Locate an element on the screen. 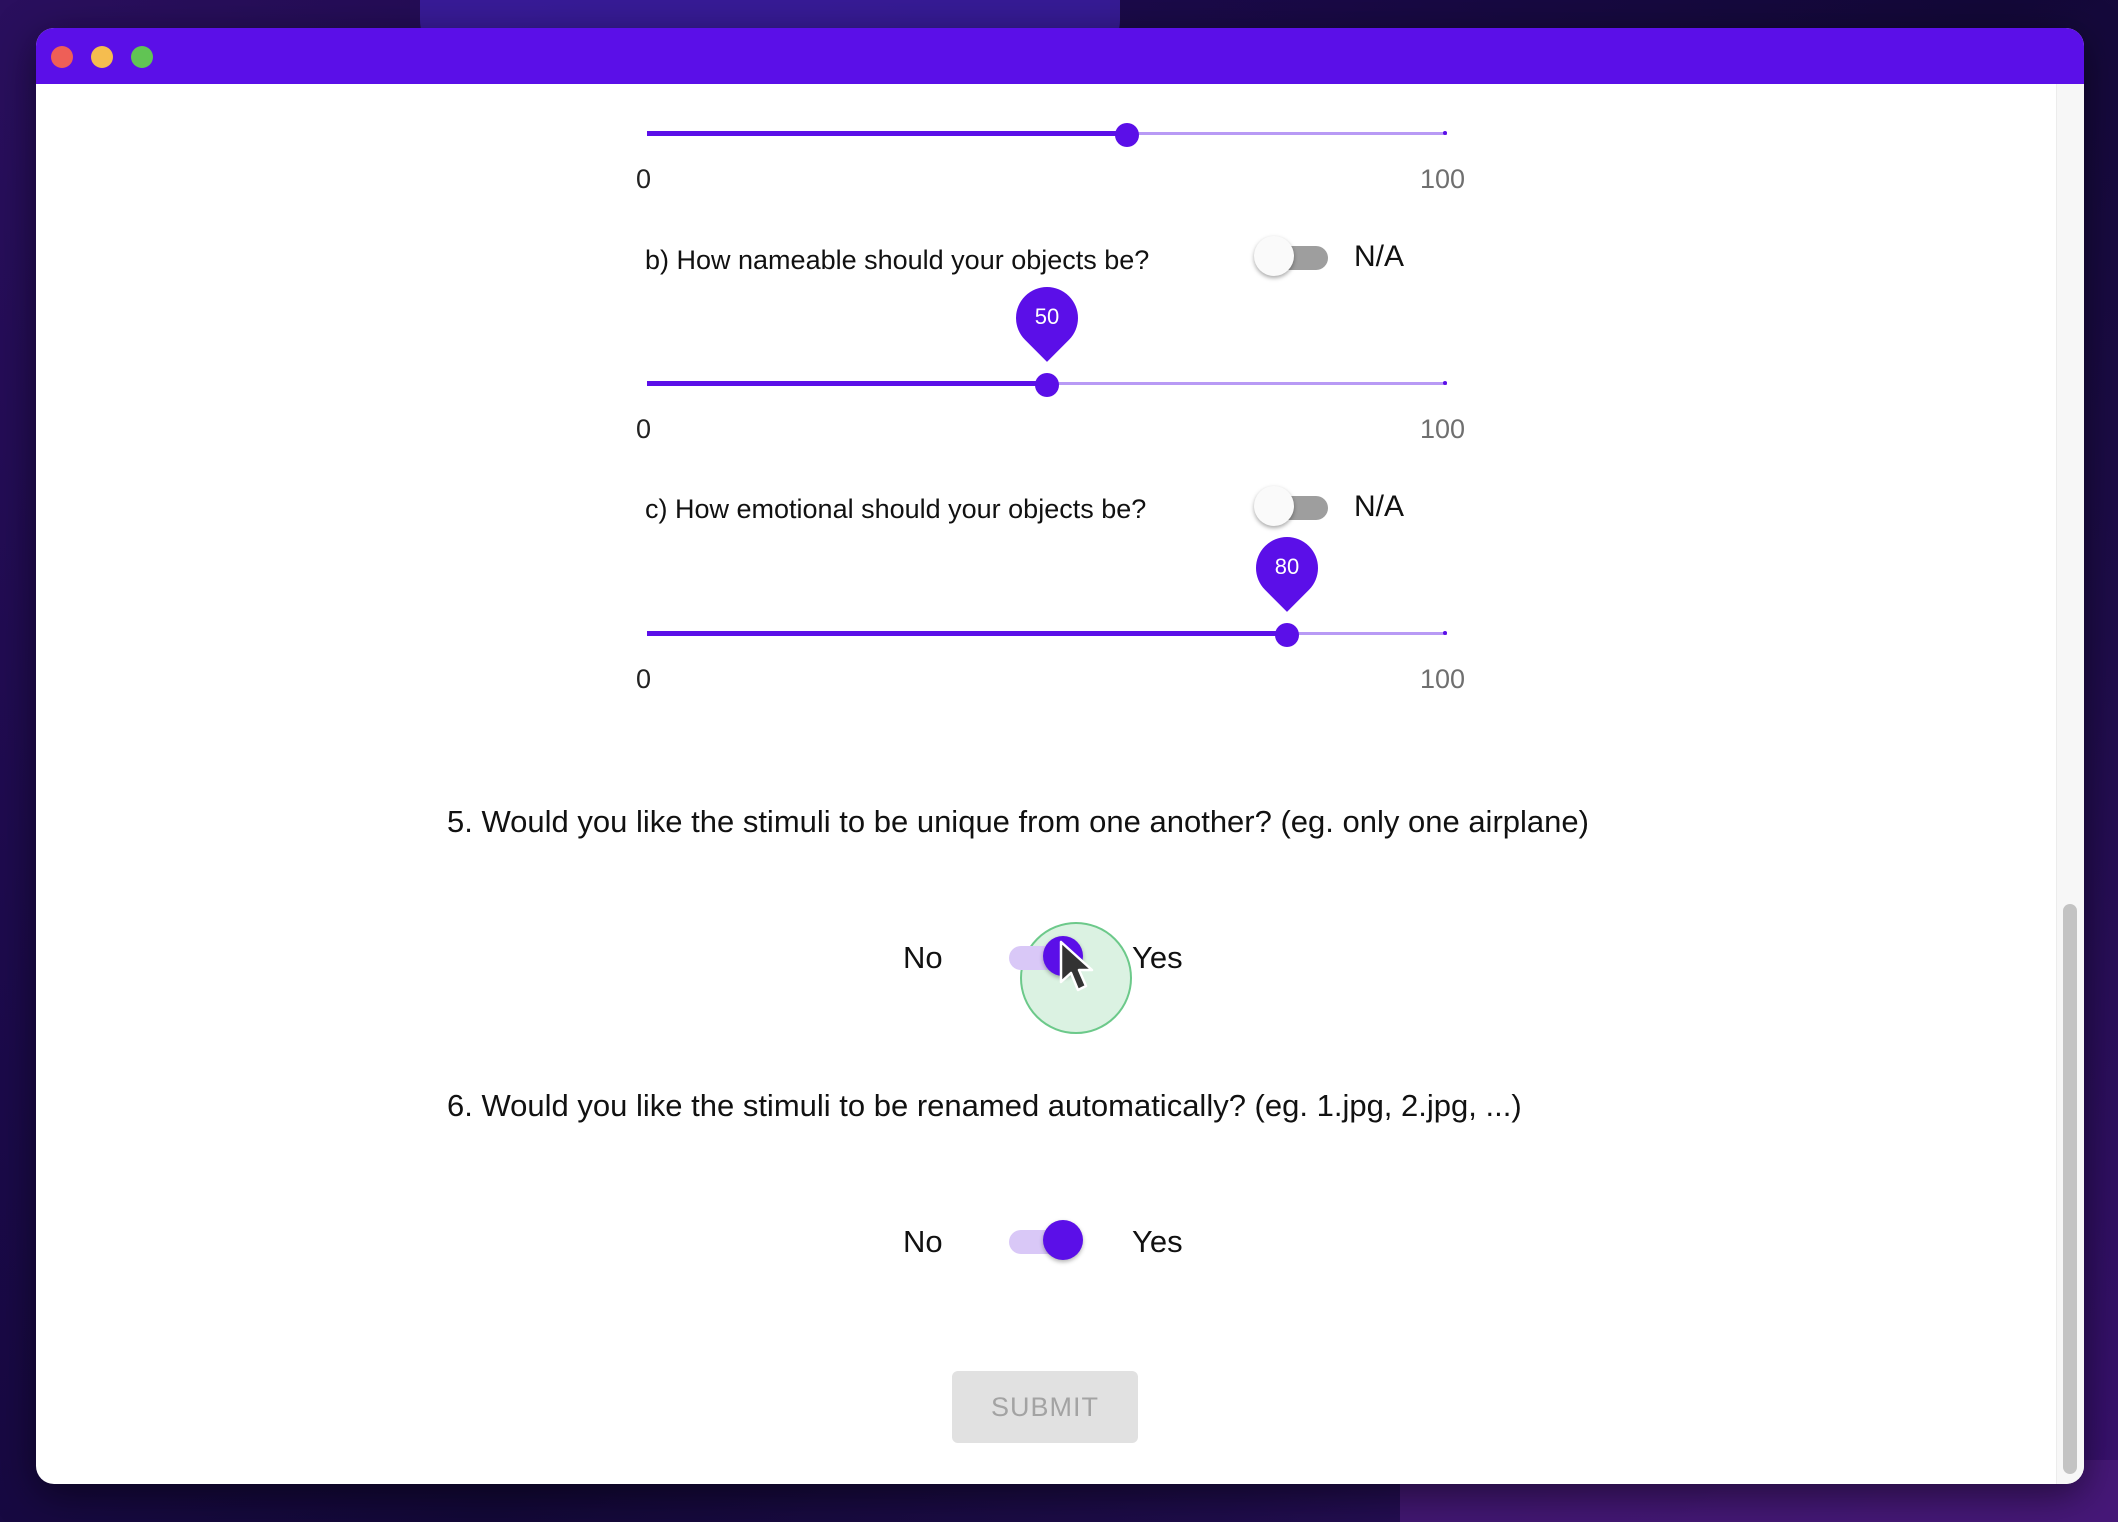 This screenshot has height=1522, width=2118. na-toggle-b is located at coordinates (1294, 257).